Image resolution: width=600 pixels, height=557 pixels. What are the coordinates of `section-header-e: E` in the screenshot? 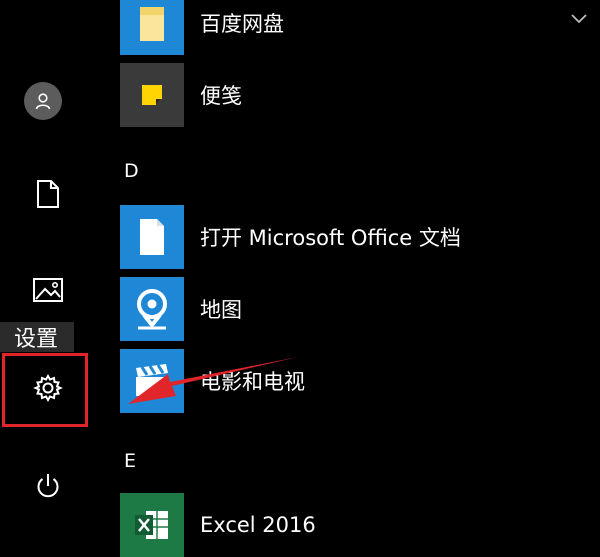 It's located at (130, 461).